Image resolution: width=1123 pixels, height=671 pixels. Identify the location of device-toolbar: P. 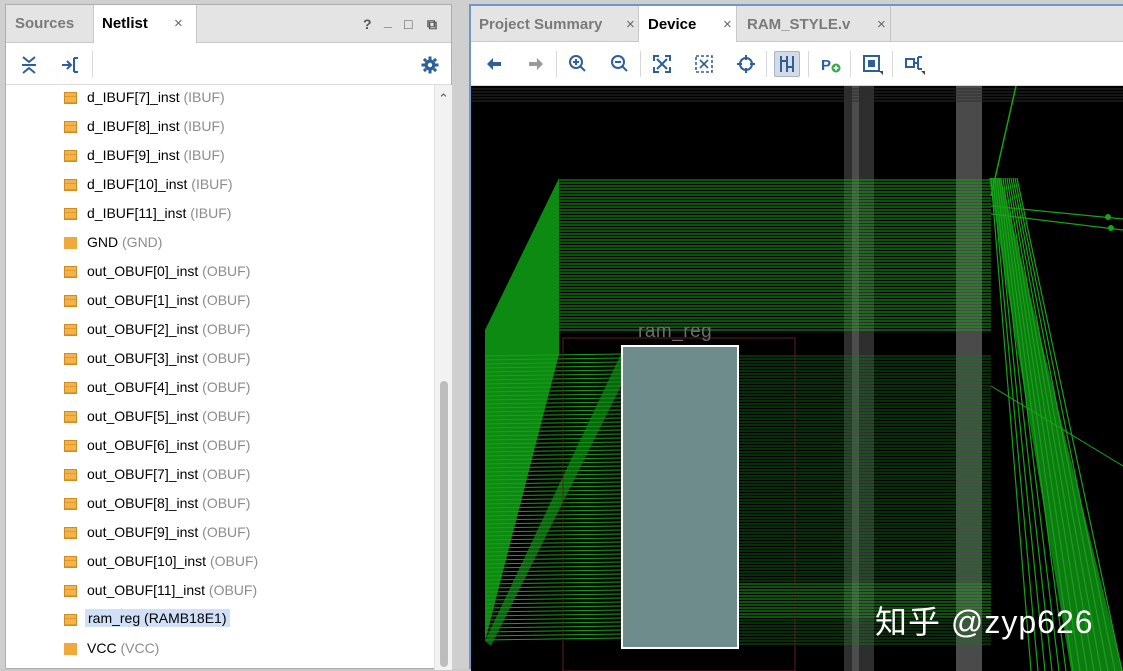
(797, 64).